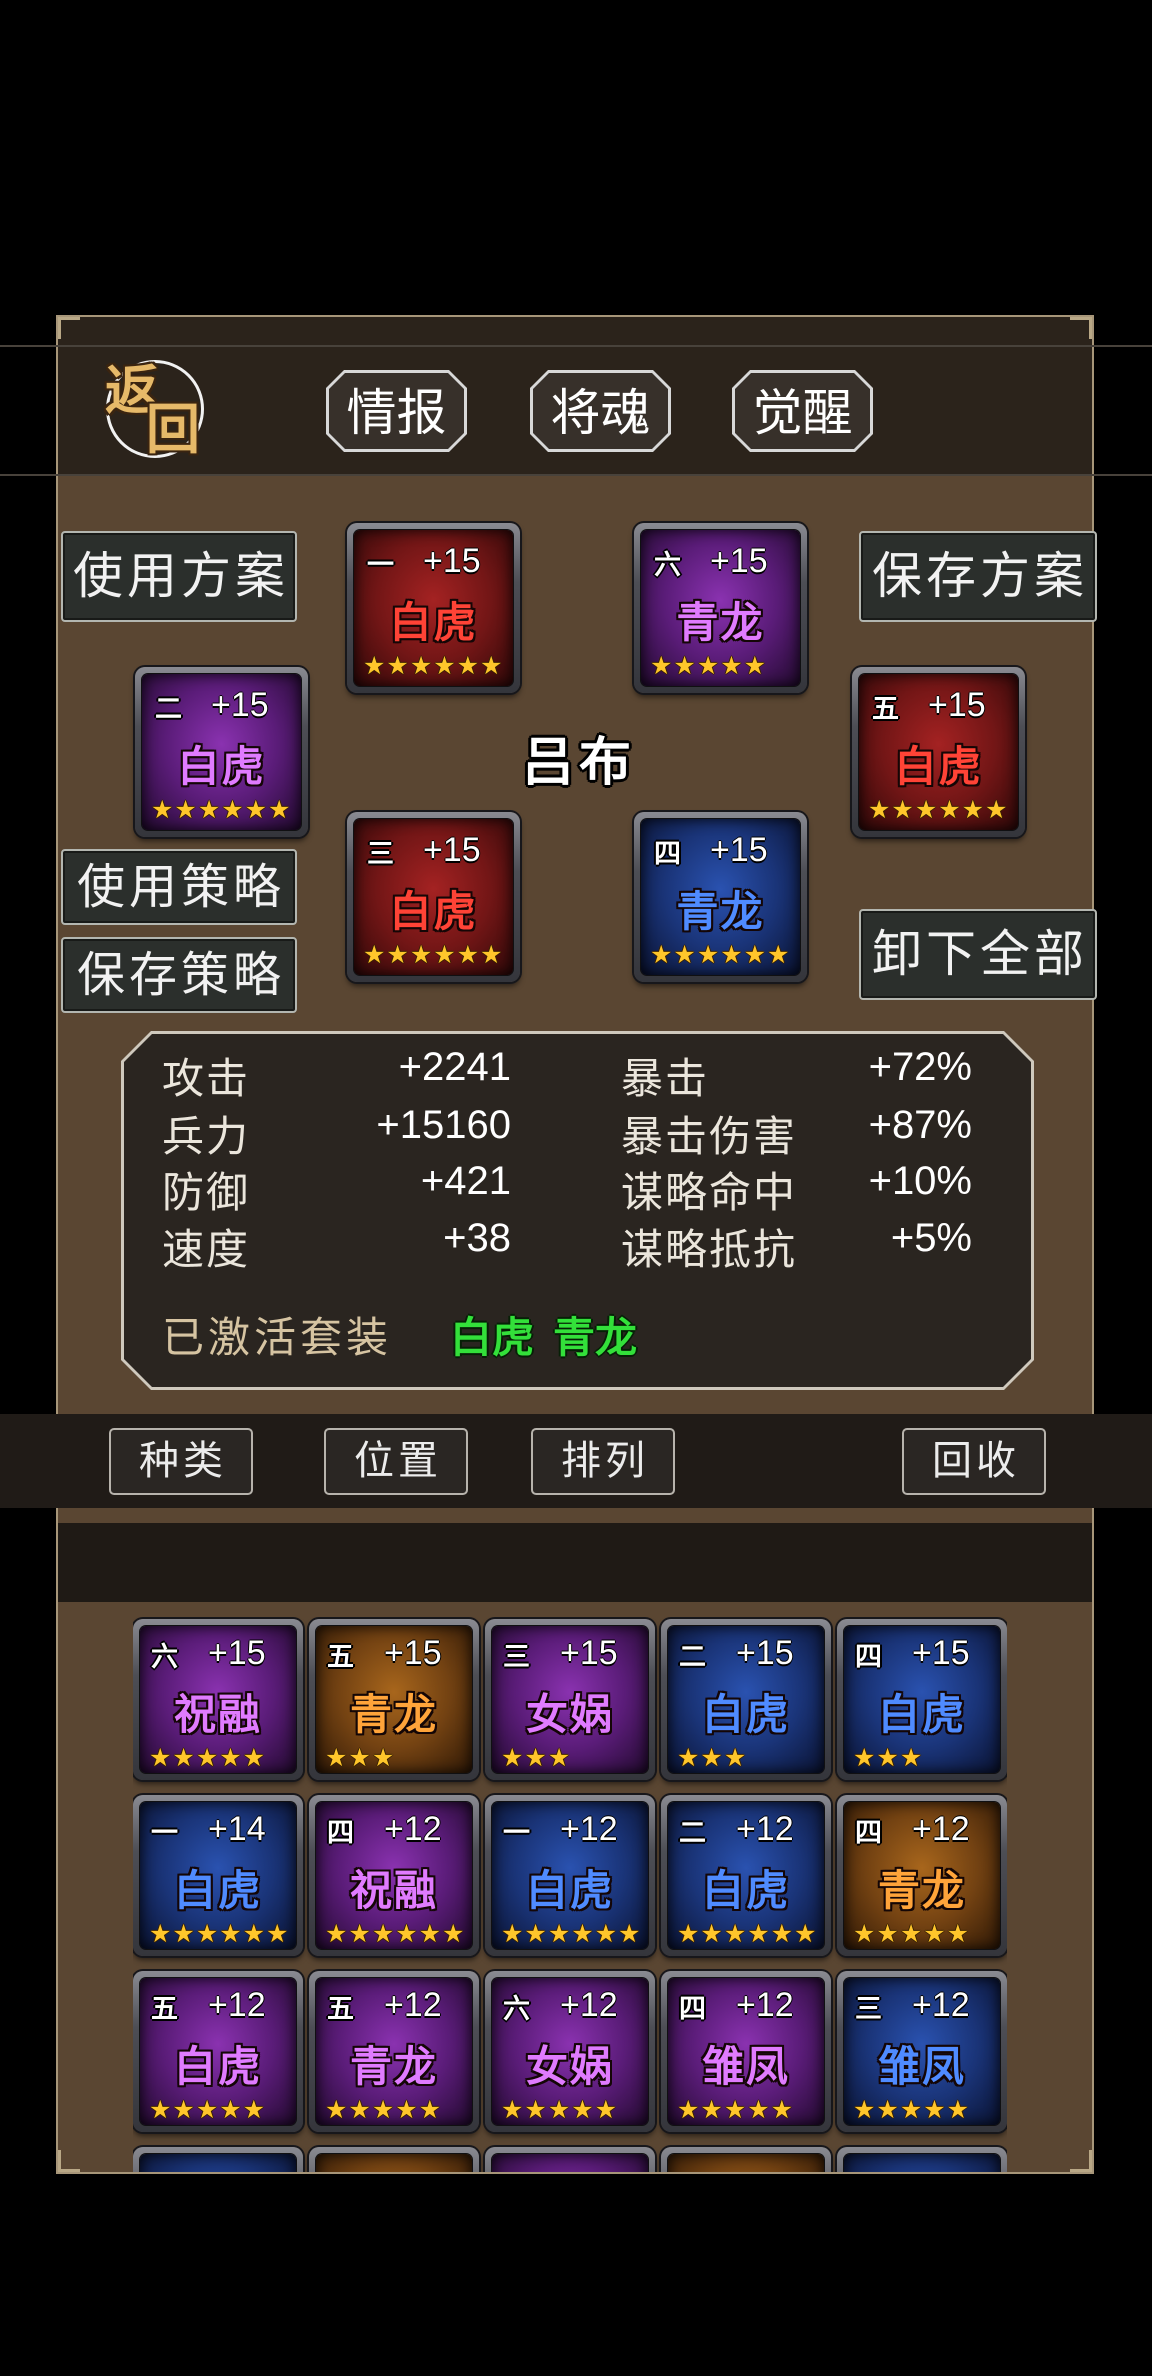 Image resolution: width=1152 pixels, height=2376 pixels. I want to click on back-button: 返 回, so click(155, 411).